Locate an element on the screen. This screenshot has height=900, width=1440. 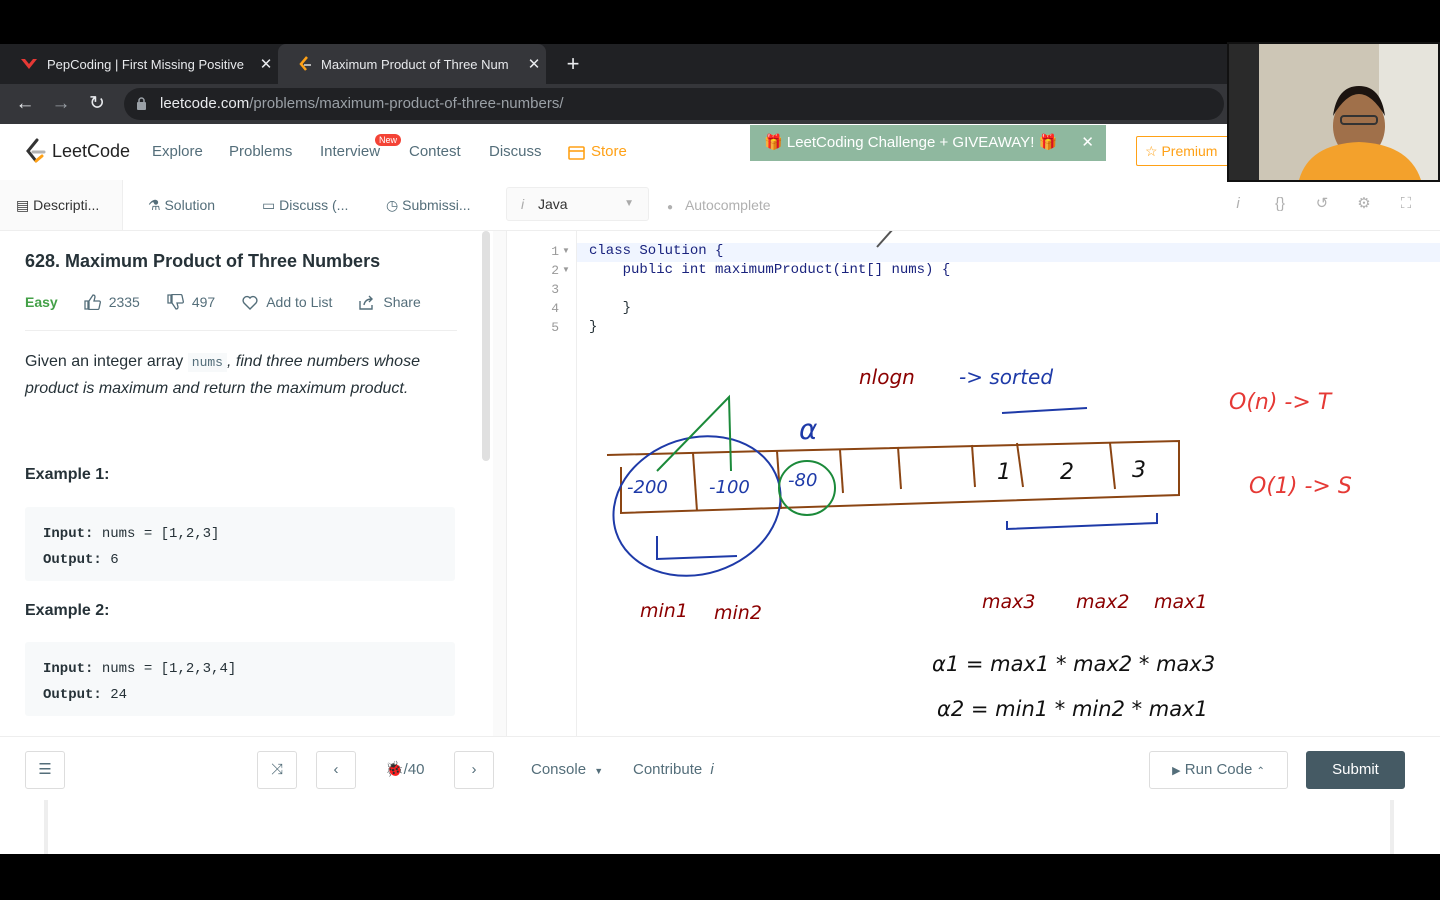
autocomplete-label: Autocomplete is located at coordinates (727, 205).